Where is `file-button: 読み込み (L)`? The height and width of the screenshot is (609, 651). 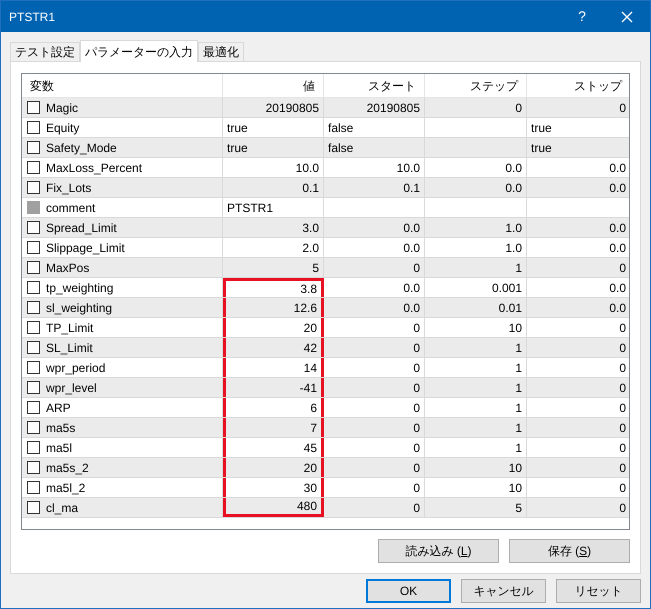 file-button: 読み込み (L) is located at coordinates (438, 551).